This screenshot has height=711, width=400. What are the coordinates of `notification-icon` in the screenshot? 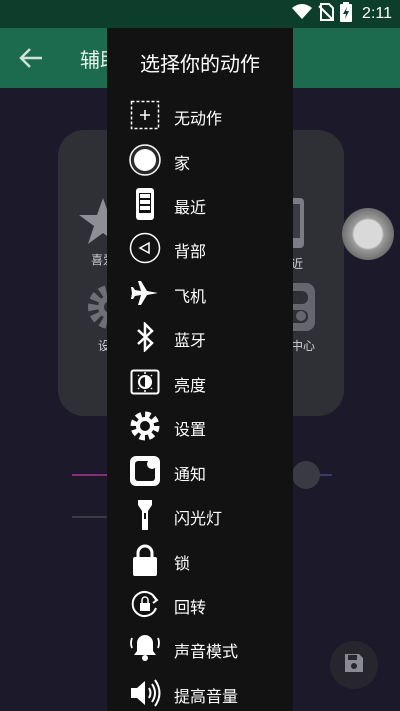 It's located at (145, 471).